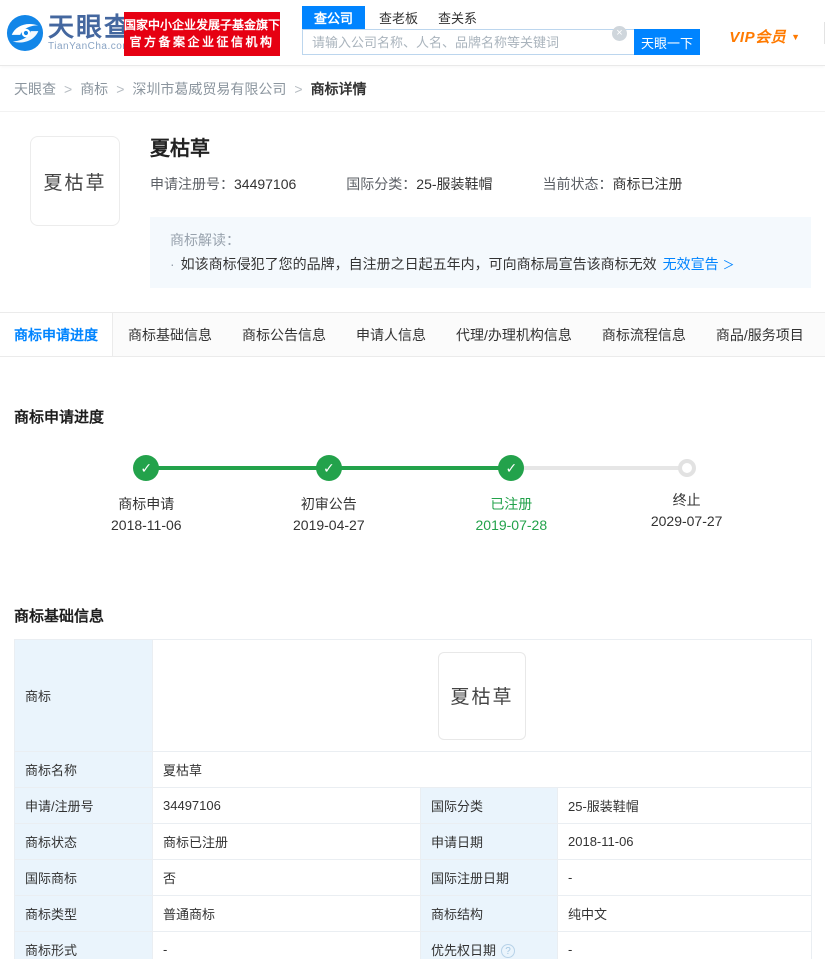 Image resolution: width=825 pixels, height=959 pixels. I want to click on tab-商标流程信息: 商标流程信息, so click(644, 334).